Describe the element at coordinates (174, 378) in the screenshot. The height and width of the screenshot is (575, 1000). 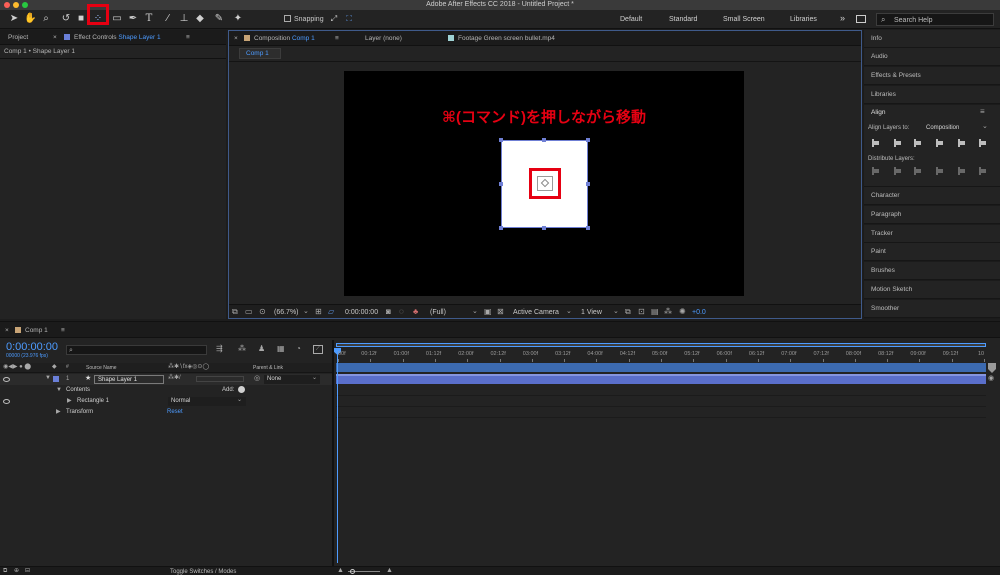
I see `layer-switches-icons: ⁂✱/` at that location.